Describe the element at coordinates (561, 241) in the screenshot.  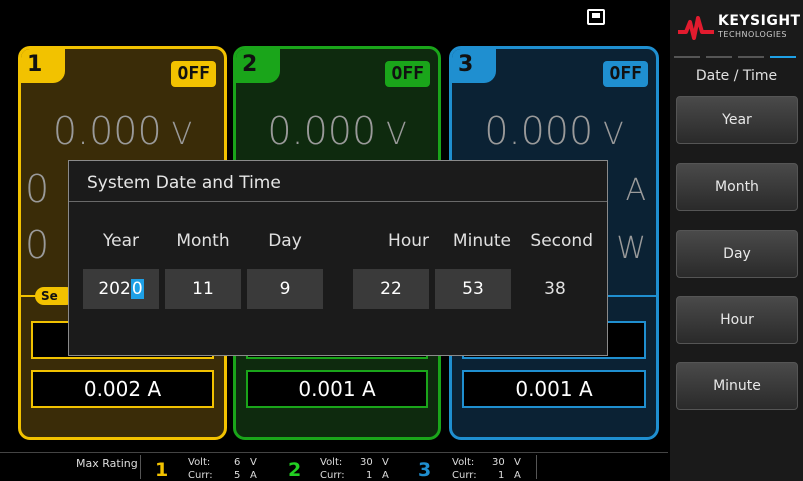
I see `second-label: Second` at that location.